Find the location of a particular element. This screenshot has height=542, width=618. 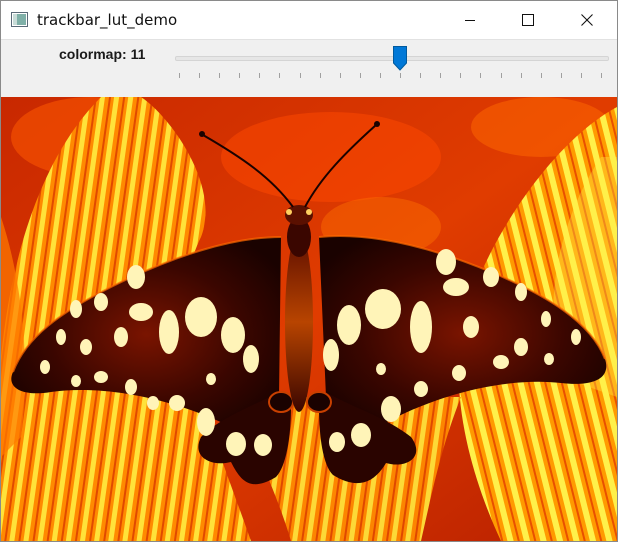

maximize-icon is located at coordinates (528, 20).